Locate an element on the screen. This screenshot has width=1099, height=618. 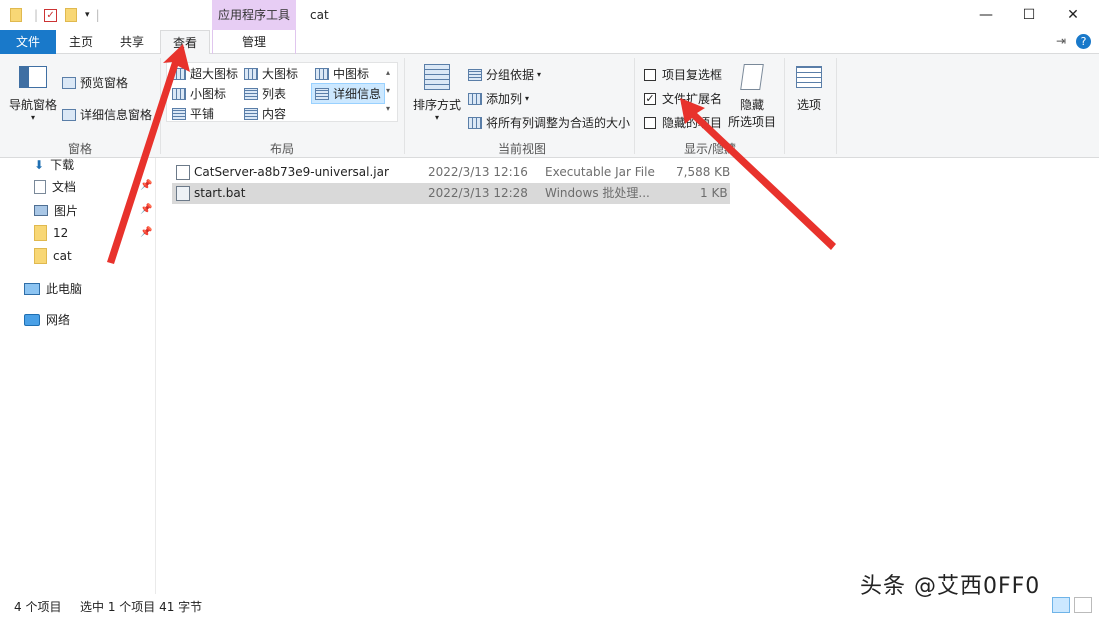
layout-item-label: 小图标 is located at coordinates (208, 94).